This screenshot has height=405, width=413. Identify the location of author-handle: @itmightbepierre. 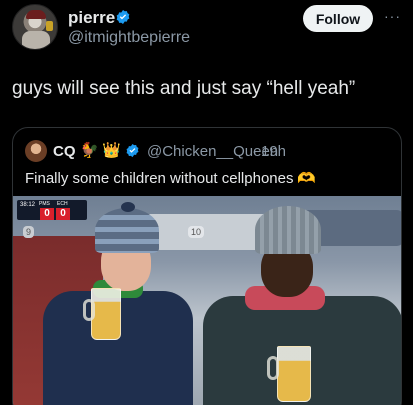
(129, 38).